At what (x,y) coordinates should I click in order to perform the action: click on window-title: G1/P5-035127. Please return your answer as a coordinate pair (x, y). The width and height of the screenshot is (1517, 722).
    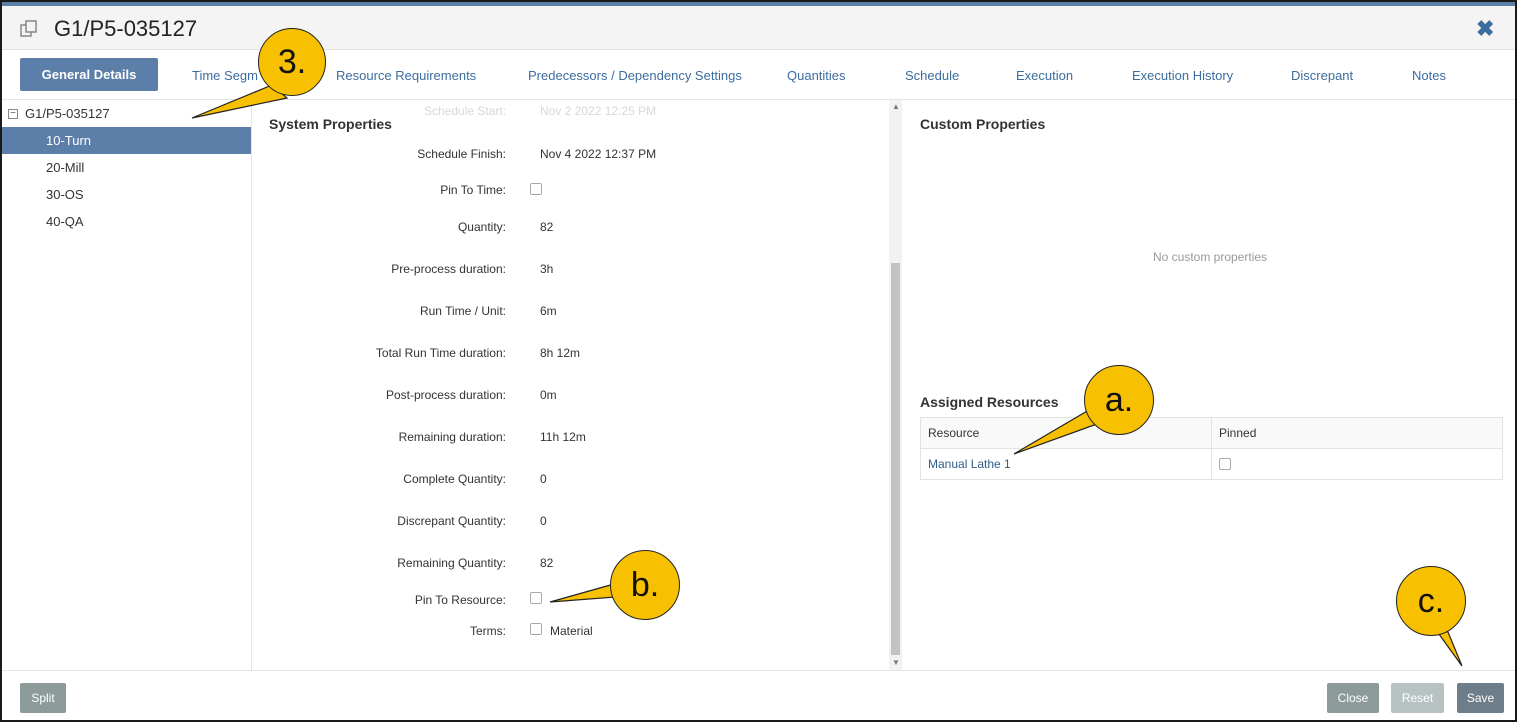
    Looking at the image, I should click on (126, 28).